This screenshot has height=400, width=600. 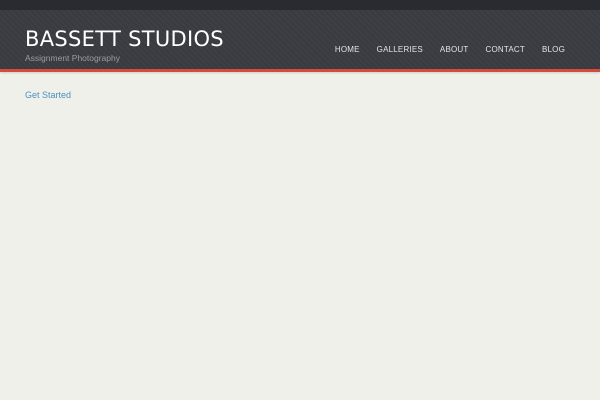 I want to click on nav-item-home: HOME, so click(x=347, y=50).